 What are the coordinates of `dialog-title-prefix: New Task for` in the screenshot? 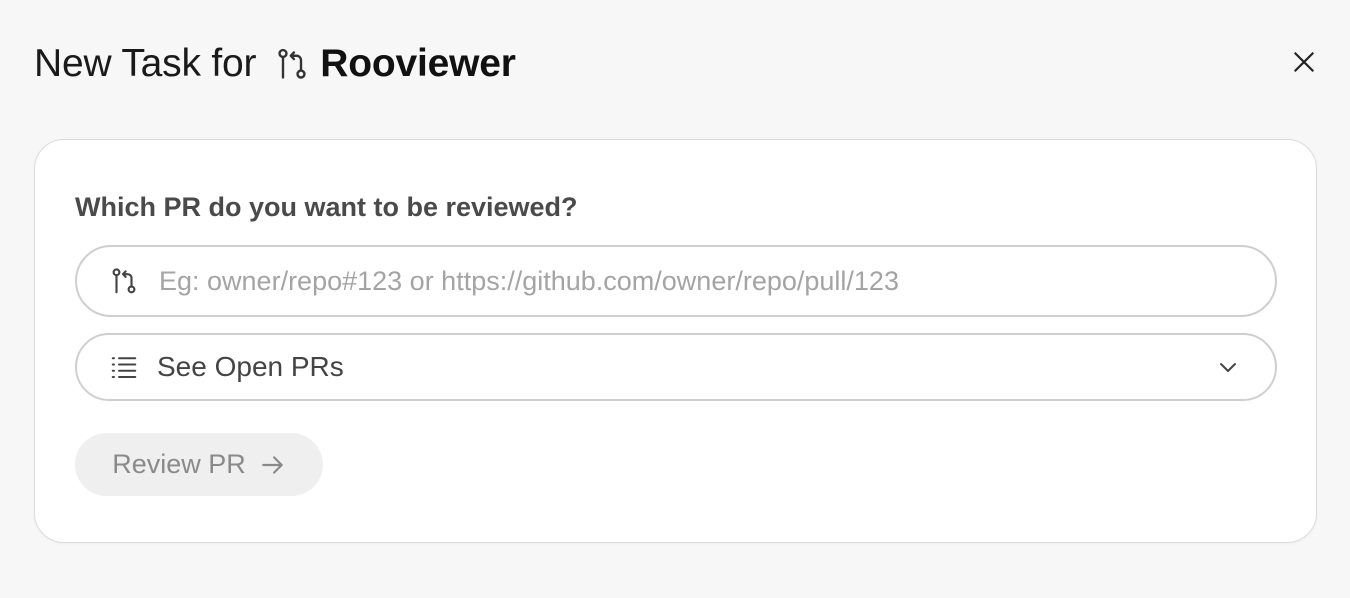 It's located at (145, 63).